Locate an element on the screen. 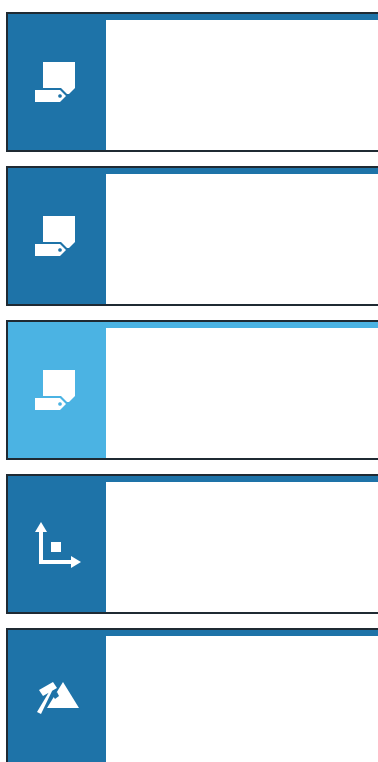 This screenshot has height=762, width=378. axes-point-icon is located at coordinates (58, 545).